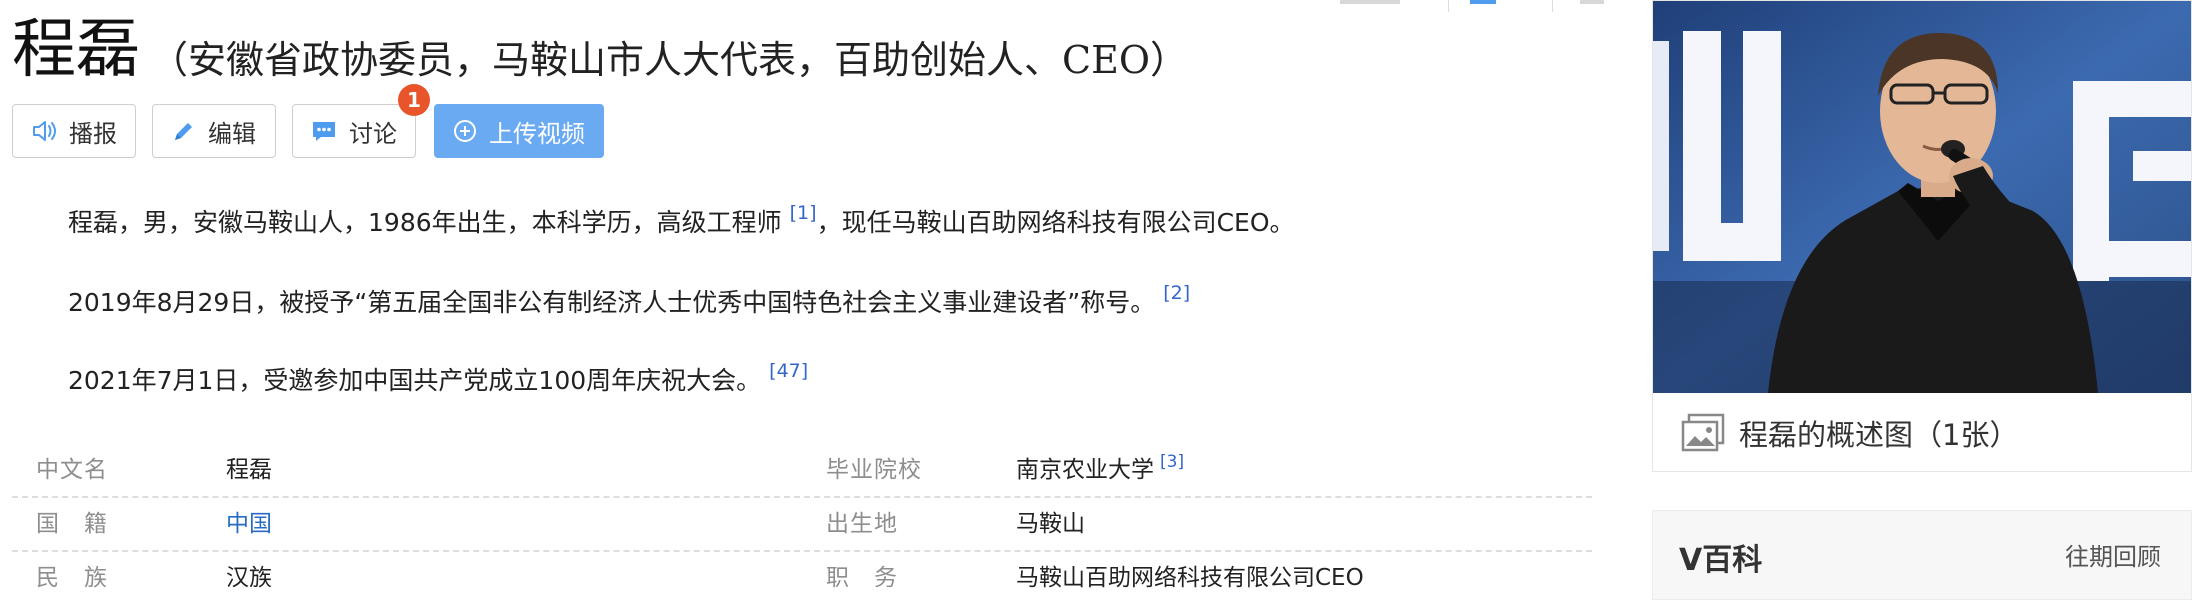 This screenshot has width=2192, height=604. What do you see at coordinates (249, 521) in the screenshot?
I see `nationality-link: 中国` at bounding box center [249, 521].